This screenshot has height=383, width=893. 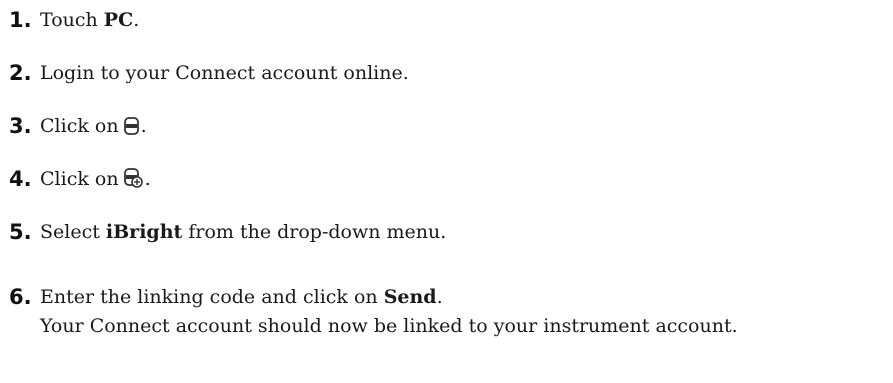 I want to click on step-number: 3., so click(x=20, y=126).